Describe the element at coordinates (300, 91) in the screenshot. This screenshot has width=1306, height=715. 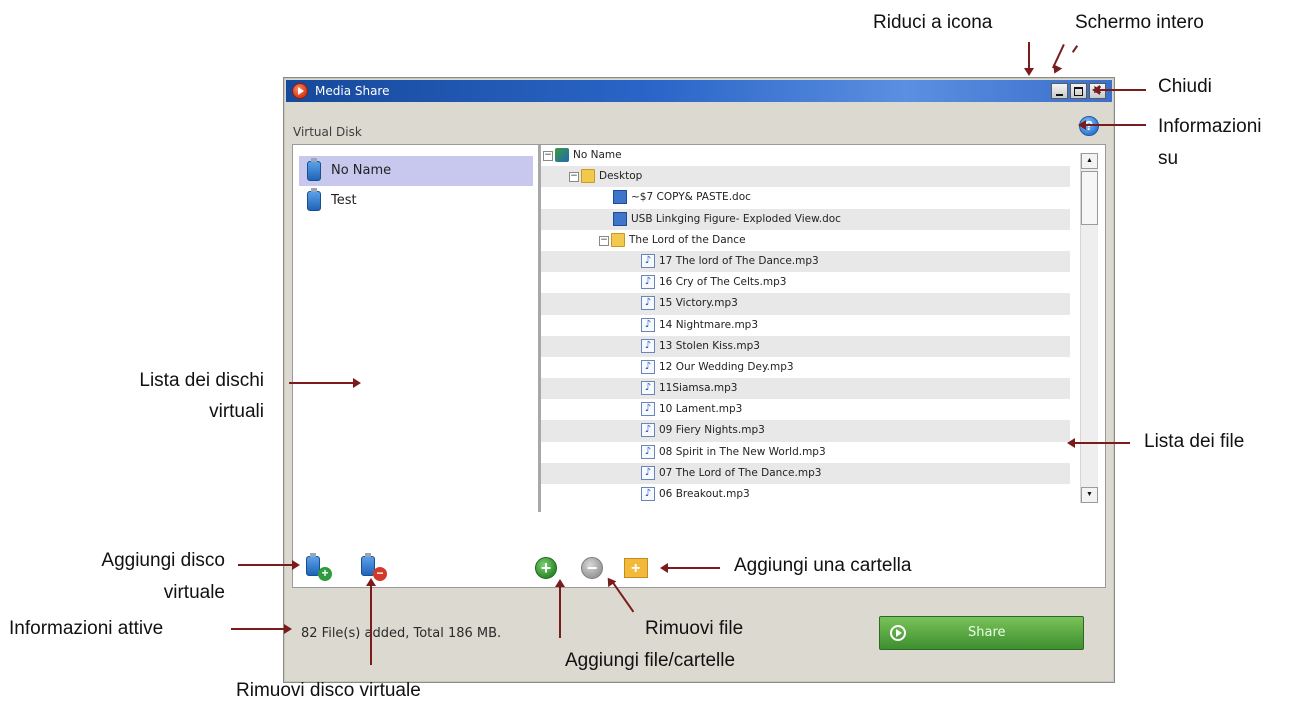
I see `media-share-app-icon` at that location.